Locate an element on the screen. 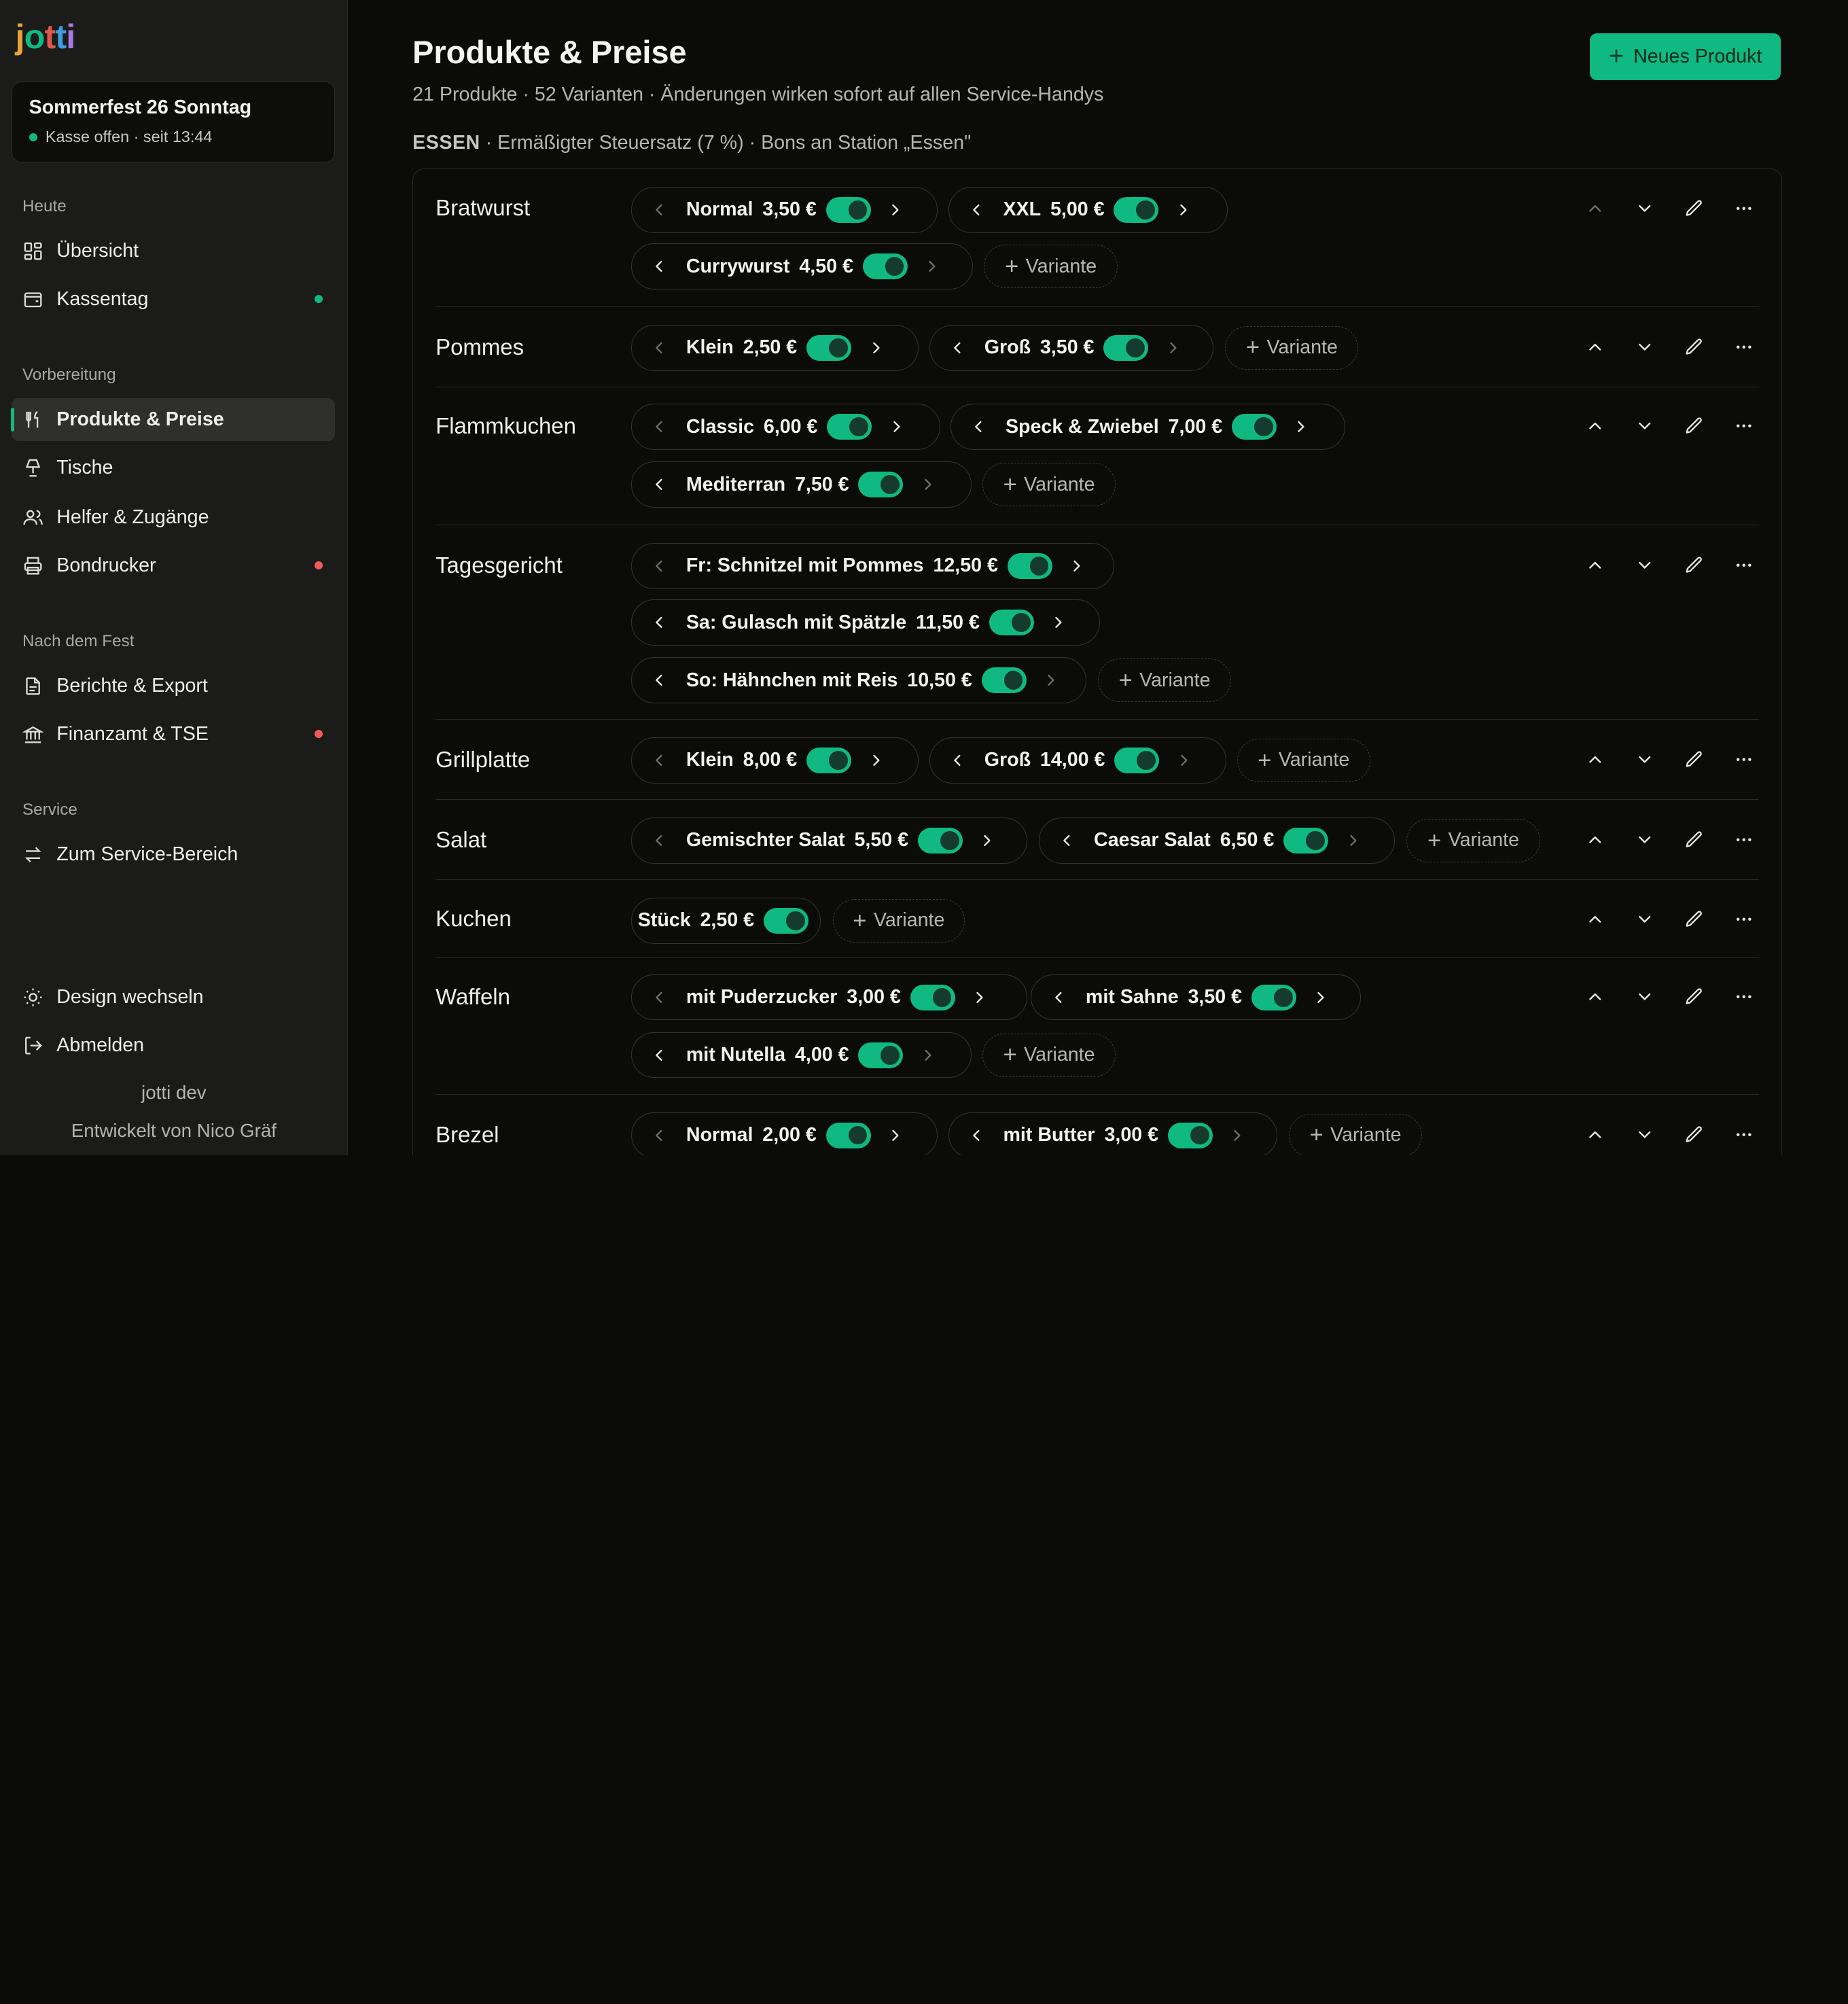 The image size is (1848, 2004). variant-pill: Classic 6,00 € is located at coordinates (785, 427).